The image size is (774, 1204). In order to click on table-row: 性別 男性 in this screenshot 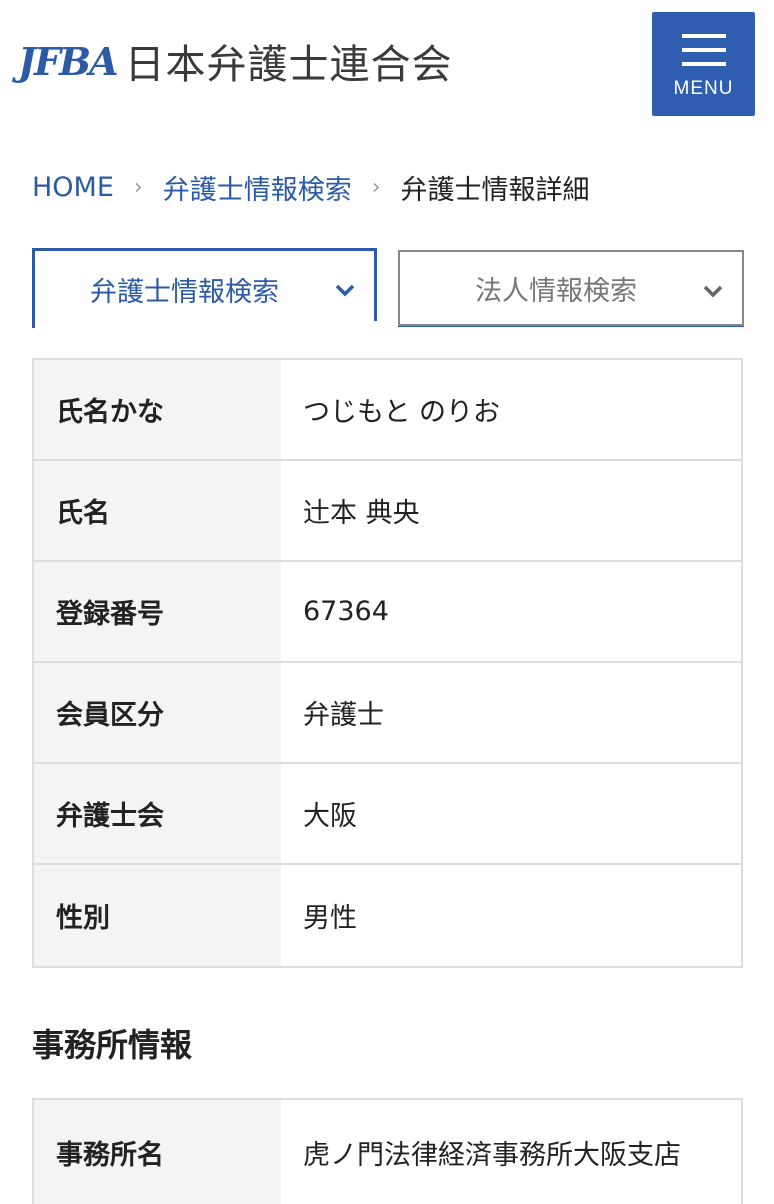, I will do `click(387, 915)`.